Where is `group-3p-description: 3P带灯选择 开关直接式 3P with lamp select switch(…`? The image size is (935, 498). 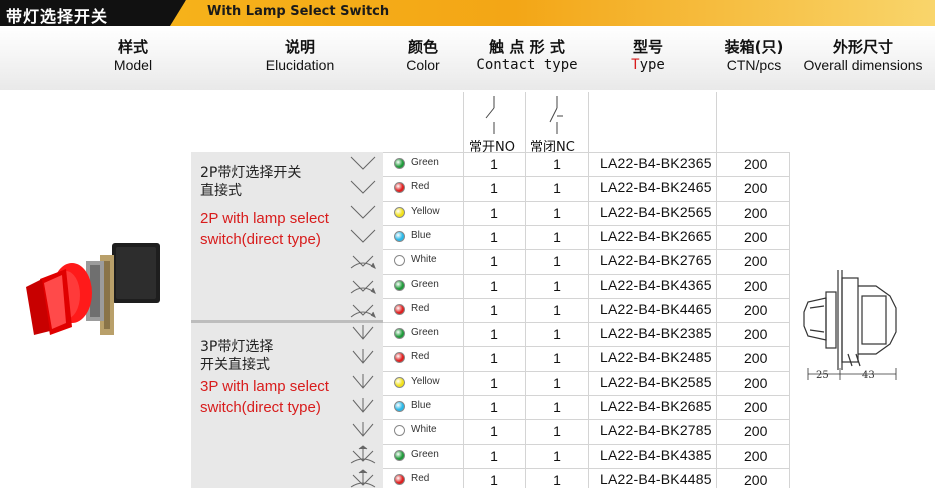 group-3p-description: 3P带灯选择 开关直接式 3P with lamp select switch(… is located at coordinates (264, 377).